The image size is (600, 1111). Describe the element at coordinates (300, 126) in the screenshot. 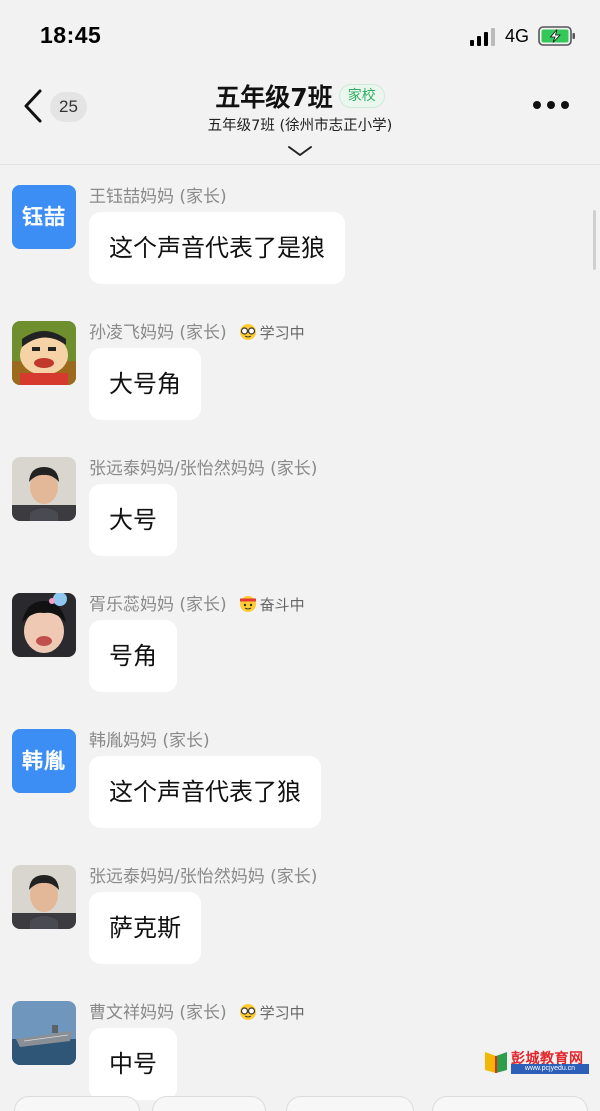

I see `group-subtitle: 五年级7班 (徐州市志正小学)` at that location.